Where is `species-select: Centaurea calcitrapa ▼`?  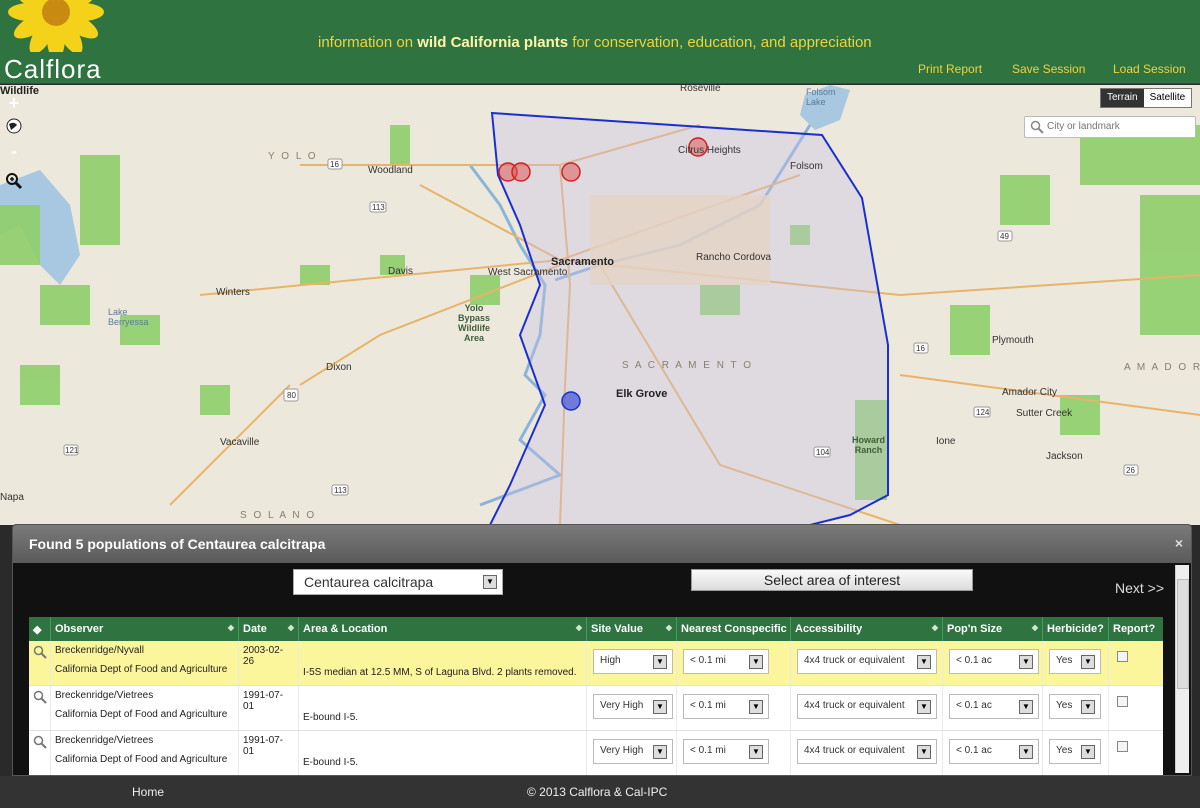 species-select: Centaurea calcitrapa ▼ is located at coordinates (398, 582).